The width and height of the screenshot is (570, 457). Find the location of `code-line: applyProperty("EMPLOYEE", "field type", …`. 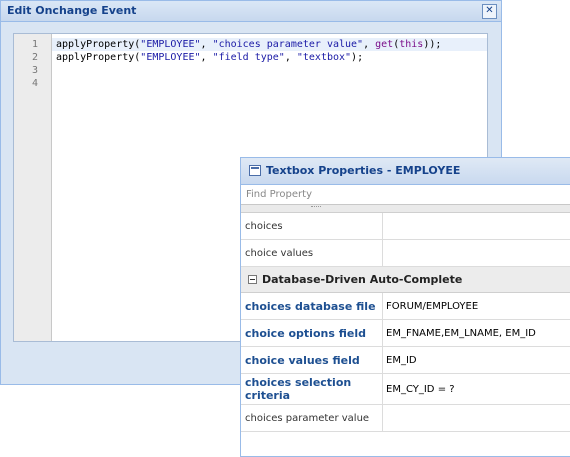

code-line: applyProperty("EMPLOYEE", "field type", … is located at coordinates (269, 57).